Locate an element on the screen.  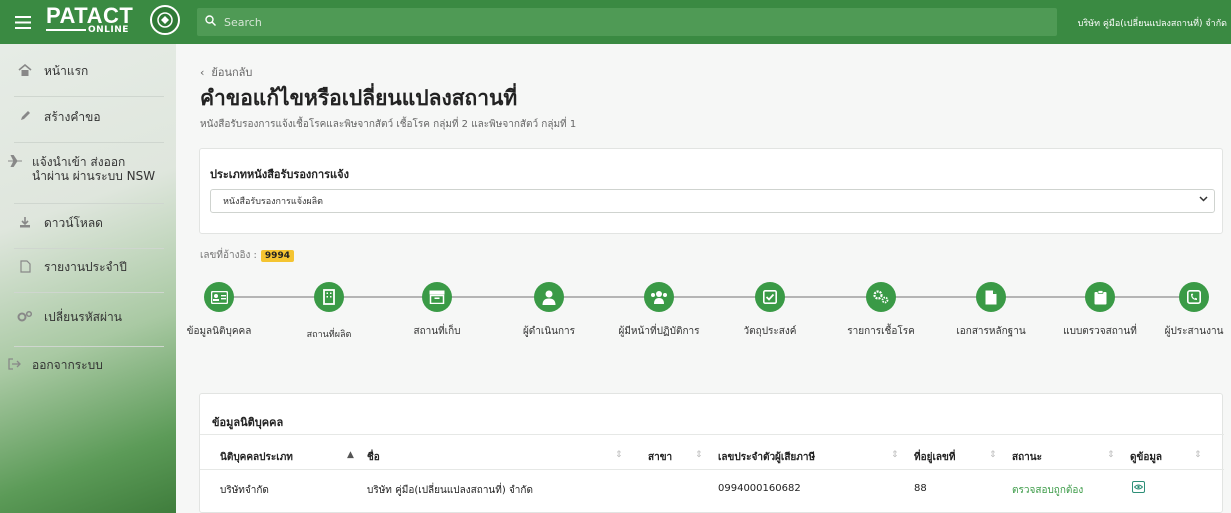
home-icon is located at coordinates (25, 71).